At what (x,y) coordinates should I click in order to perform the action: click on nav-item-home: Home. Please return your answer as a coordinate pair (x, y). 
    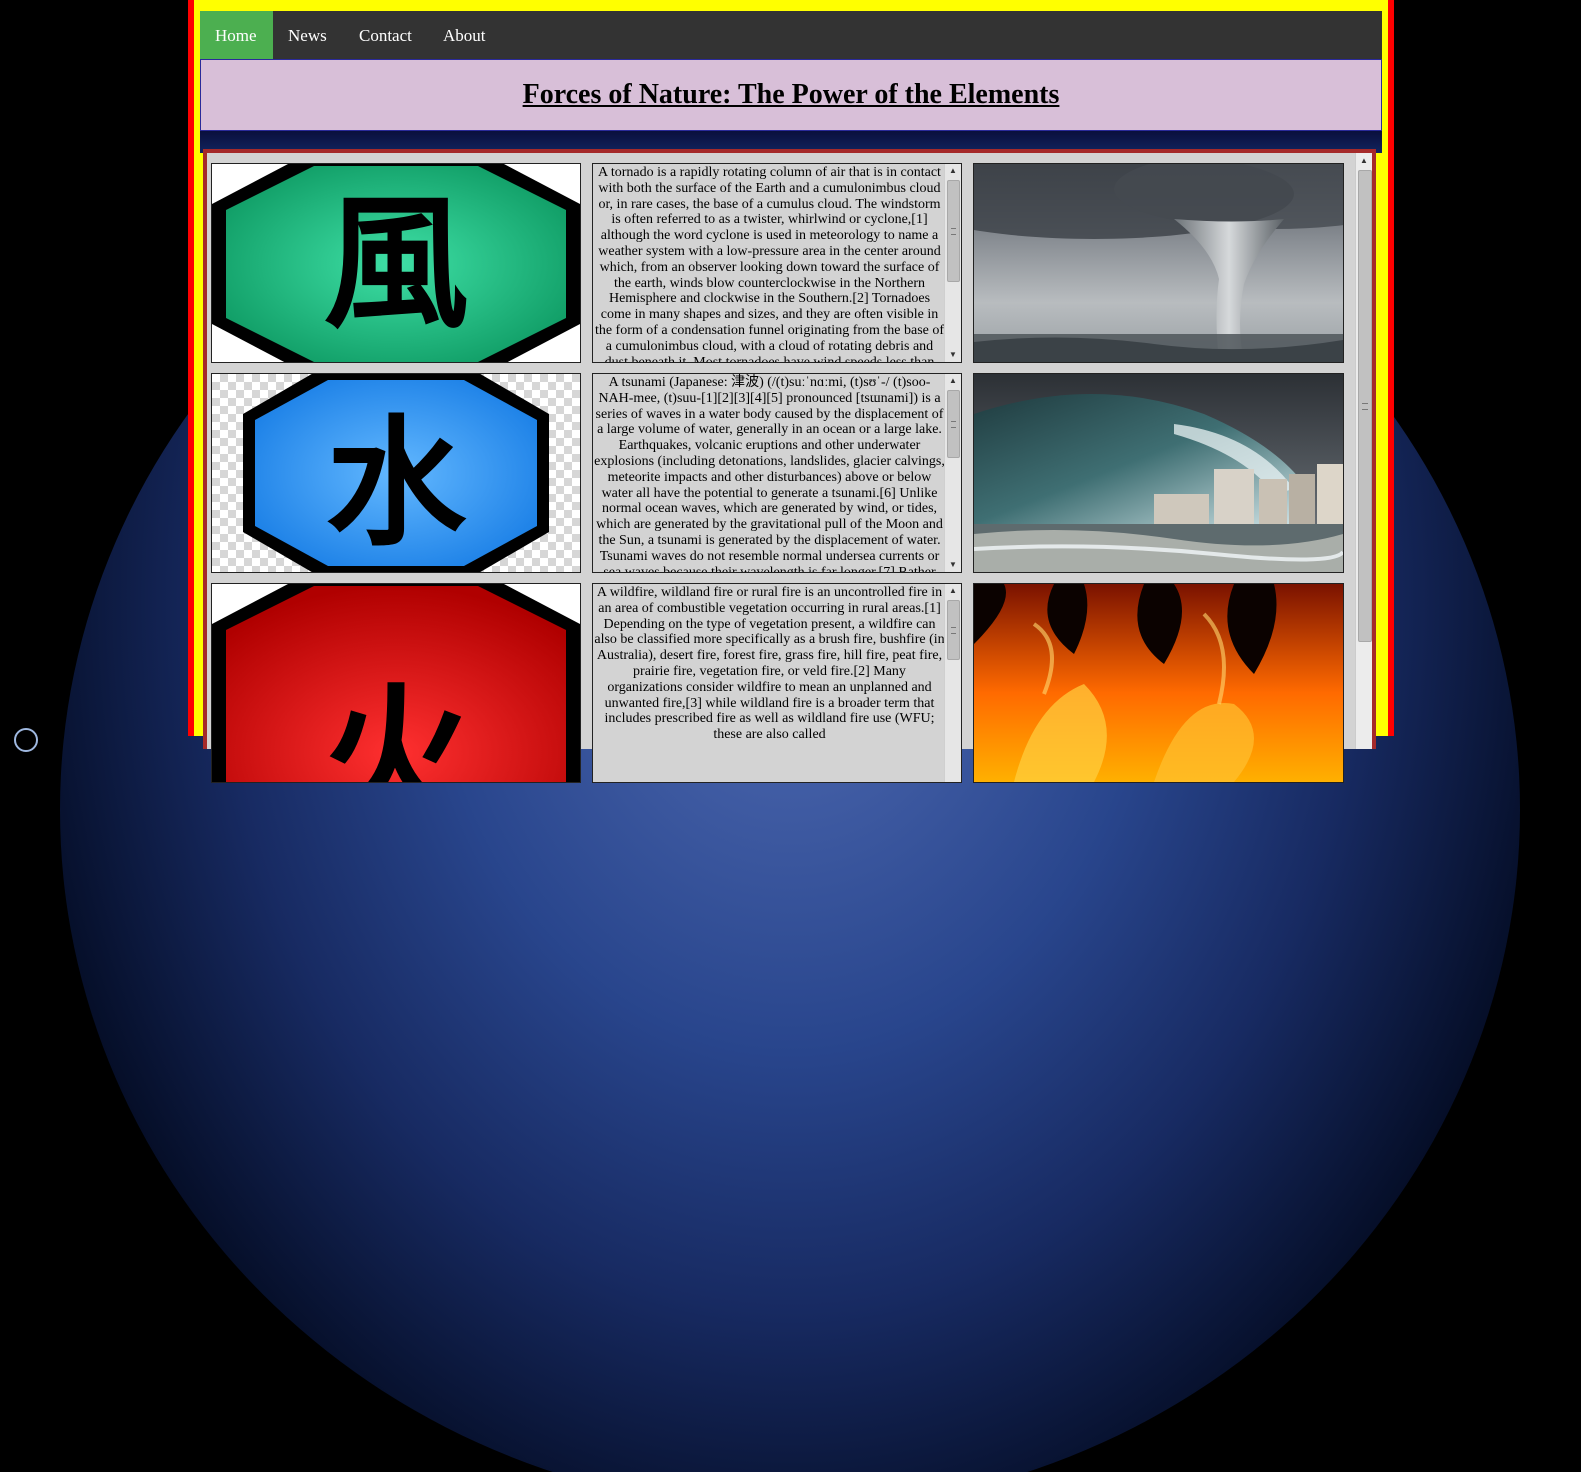
    Looking at the image, I should click on (236, 35).